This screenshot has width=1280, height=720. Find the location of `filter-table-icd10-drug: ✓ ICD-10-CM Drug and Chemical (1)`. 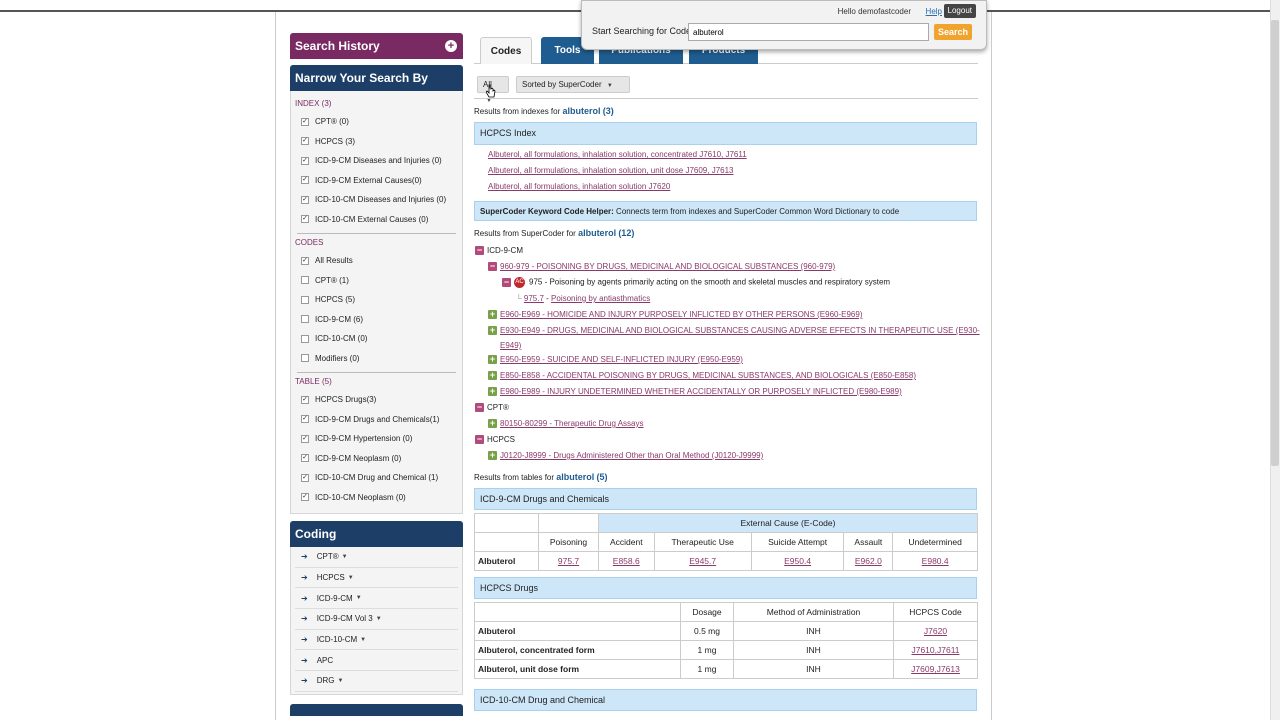

filter-table-icd10-drug: ✓ ICD-10-CM Drug and Chemical (1) is located at coordinates (376, 478).